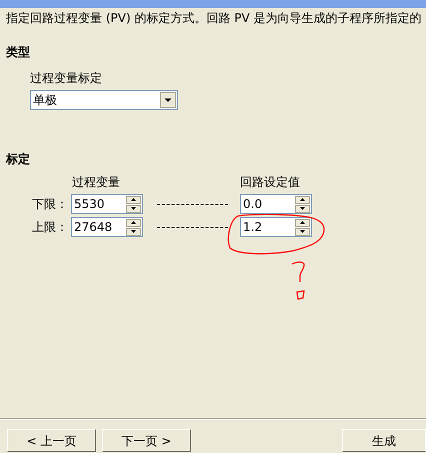 This screenshot has height=453, width=426. I want to click on pv-spin-field: 27648, so click(107, 227).